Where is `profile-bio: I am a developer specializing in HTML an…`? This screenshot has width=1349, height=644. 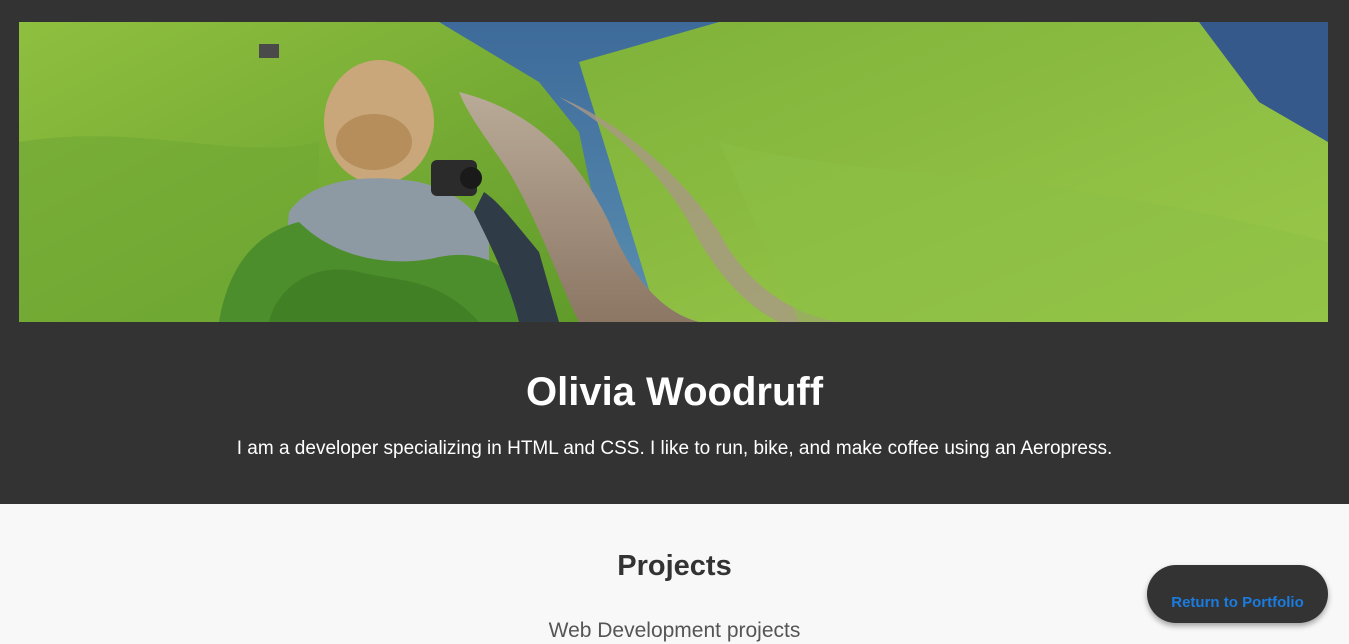 profile-bio: I am a developer specializing in HTML an… is located at coordinates (674, 448).